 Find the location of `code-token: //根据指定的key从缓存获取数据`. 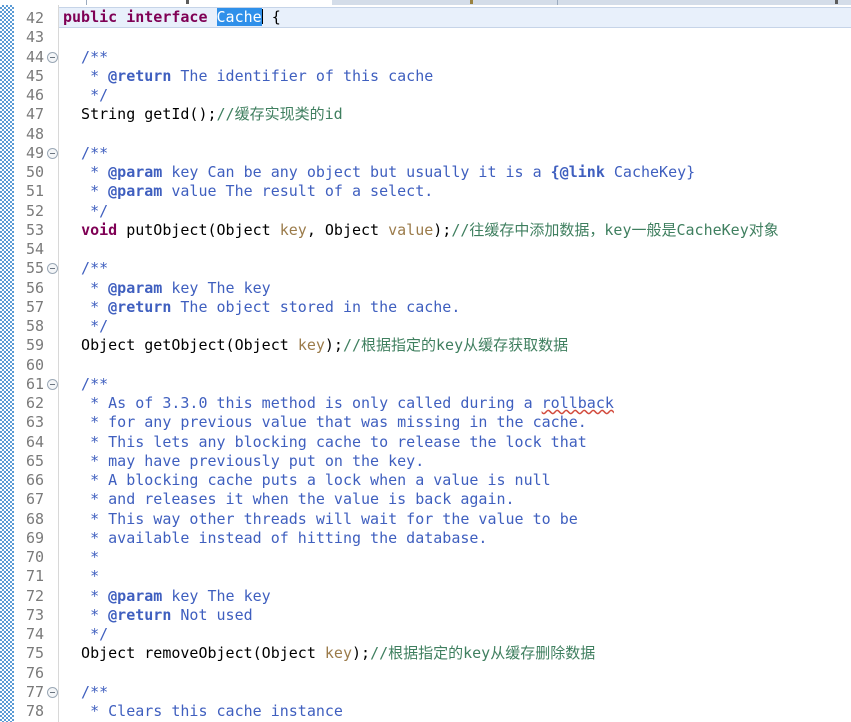

code-token: //根据指定的key从缓存获取数据 is located at coordinates (455, 345).